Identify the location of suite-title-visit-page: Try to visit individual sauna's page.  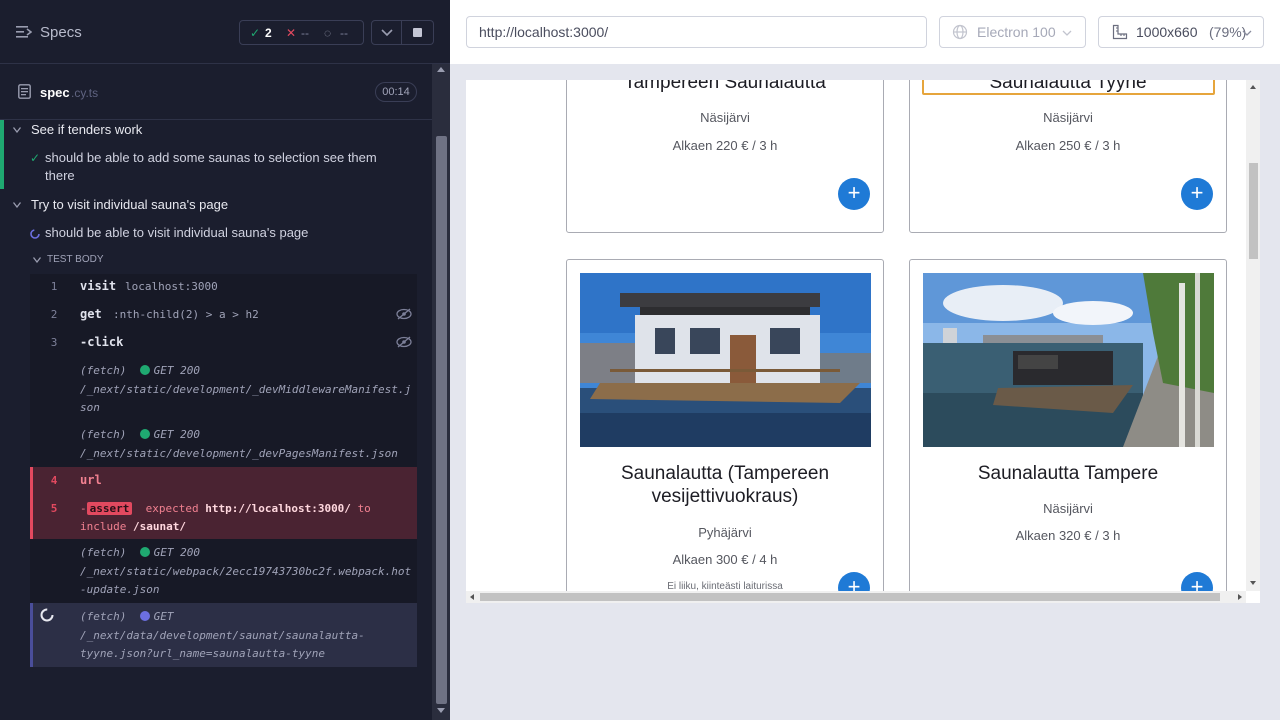
(129, 204).